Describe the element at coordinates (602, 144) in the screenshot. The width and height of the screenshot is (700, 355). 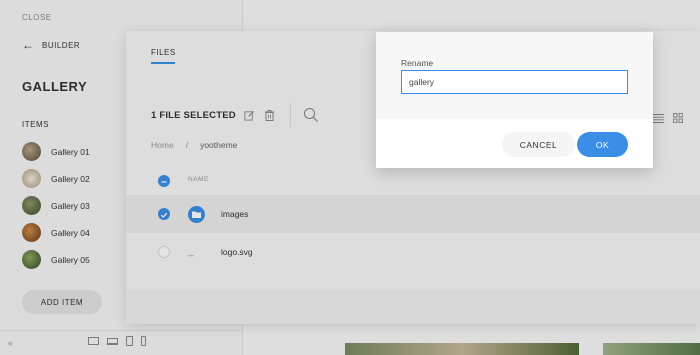
I see `ok-button: OK` at that location.